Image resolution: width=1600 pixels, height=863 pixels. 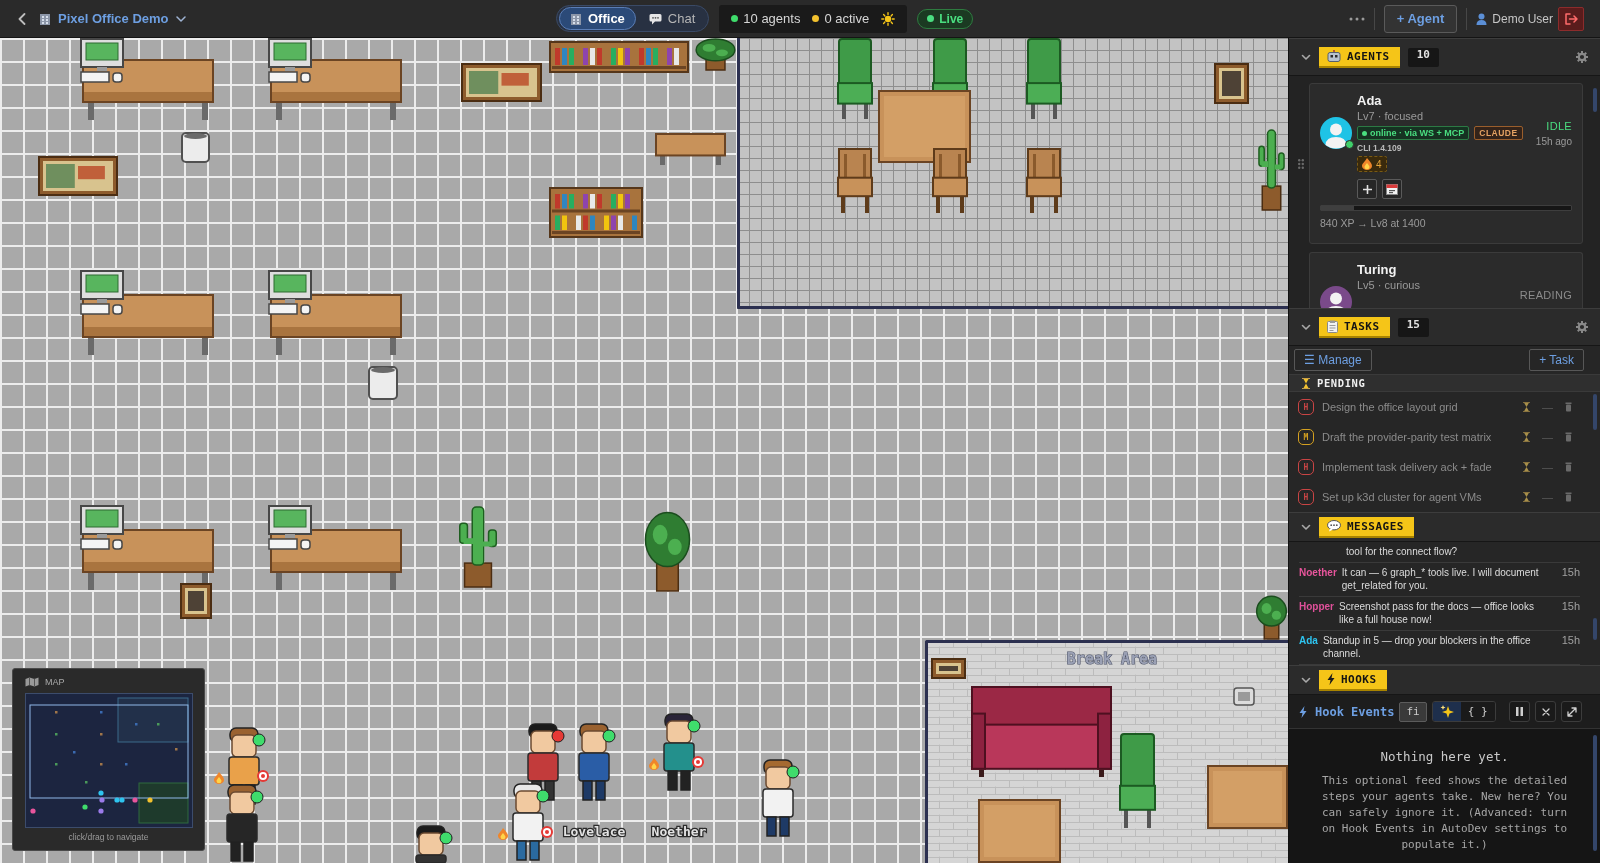 I want to click on sparkle-icon, so click(x=1446, y=711).